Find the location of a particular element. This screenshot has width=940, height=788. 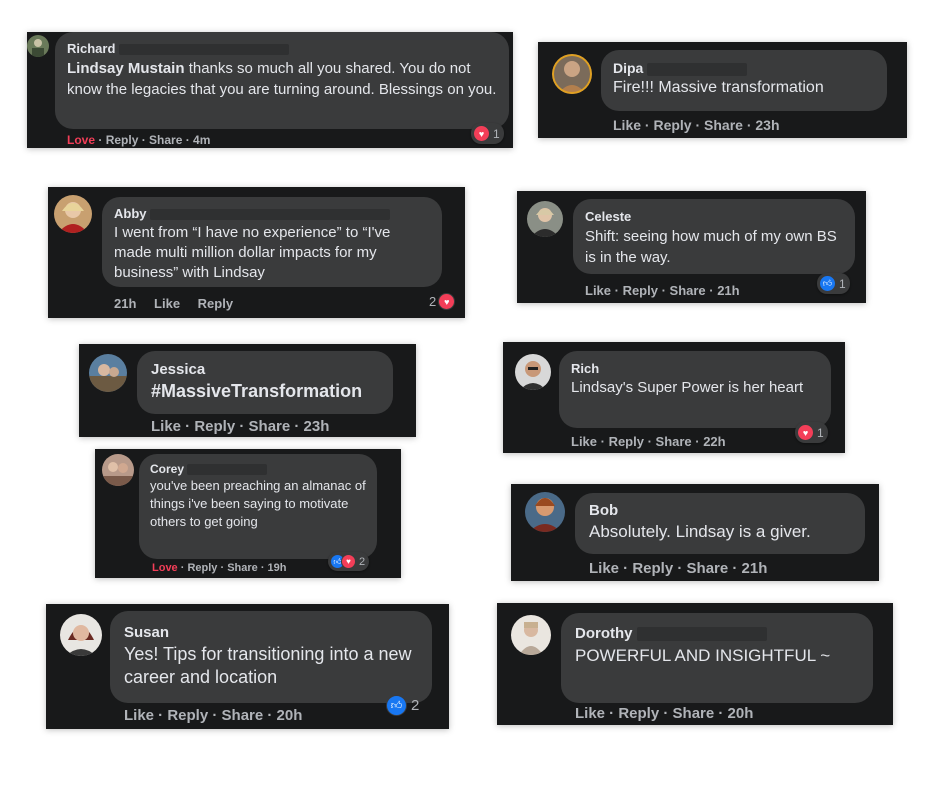

author-name: Celeste is located at coordinates (714, 217).